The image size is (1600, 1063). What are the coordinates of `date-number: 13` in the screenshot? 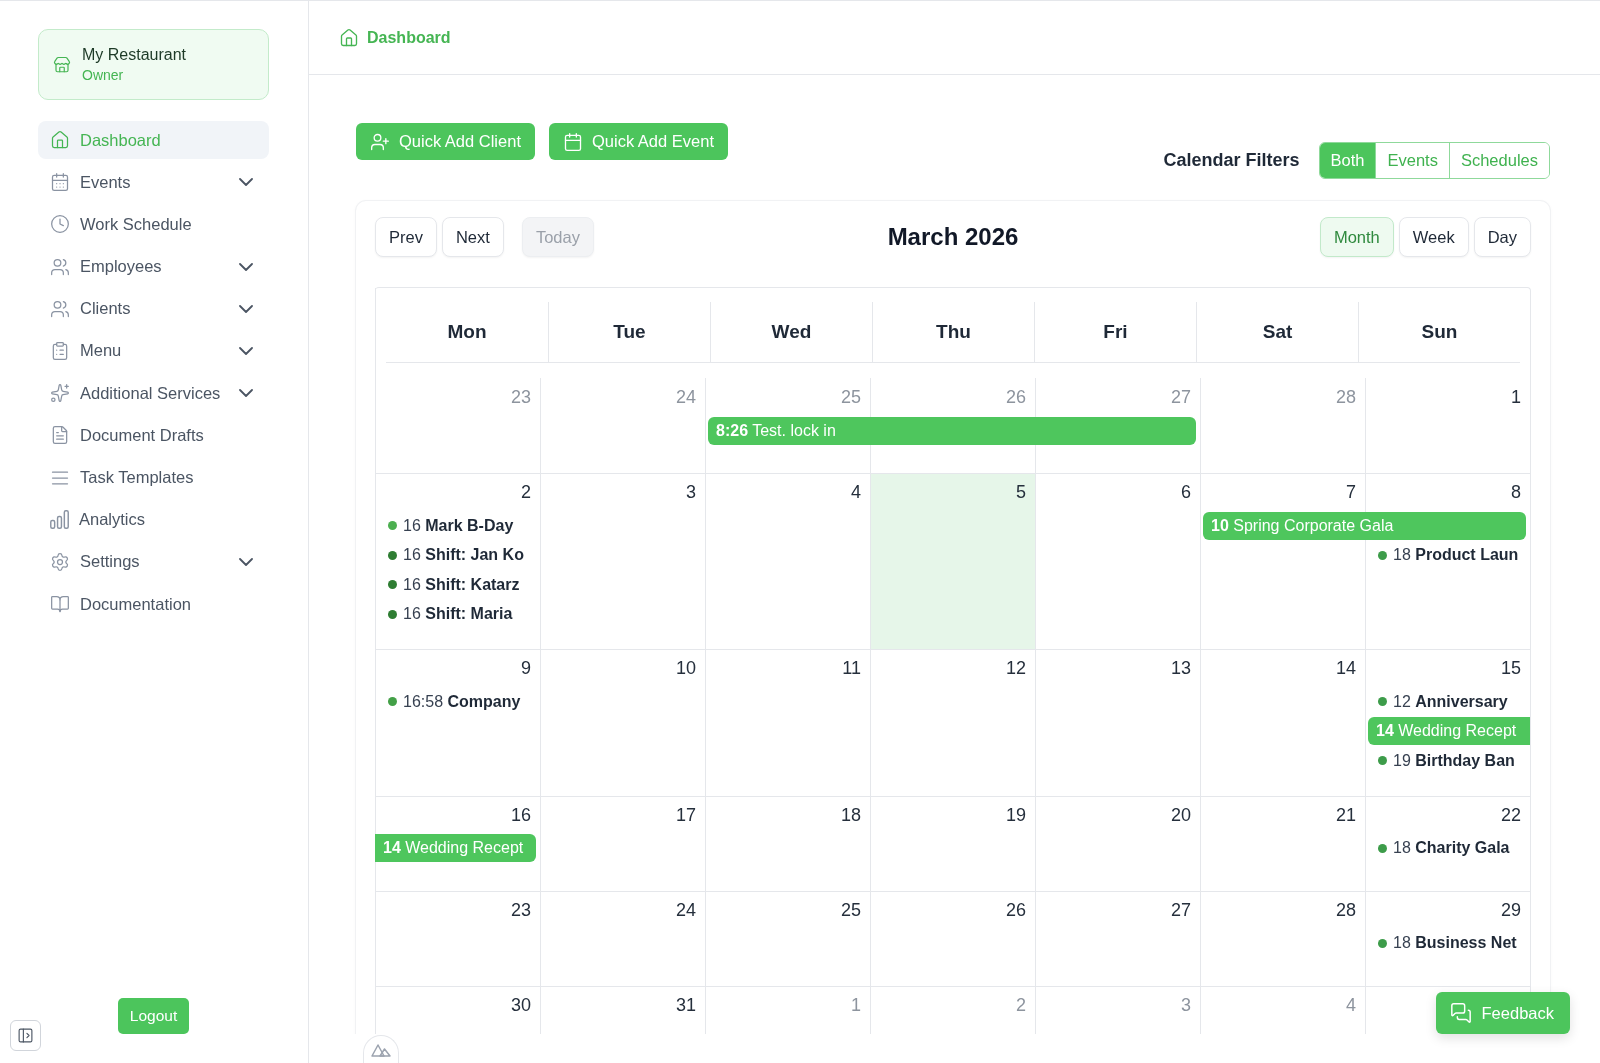 It's located at (1181, 668).